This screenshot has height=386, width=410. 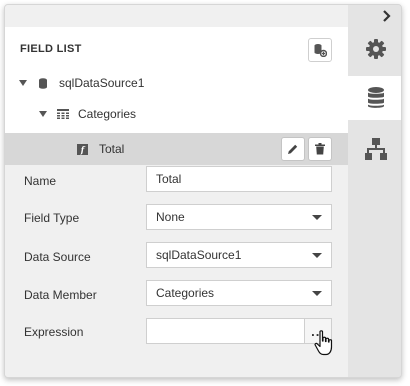 I want to click on data-member-value: Categories, so click(x=185, y=293).